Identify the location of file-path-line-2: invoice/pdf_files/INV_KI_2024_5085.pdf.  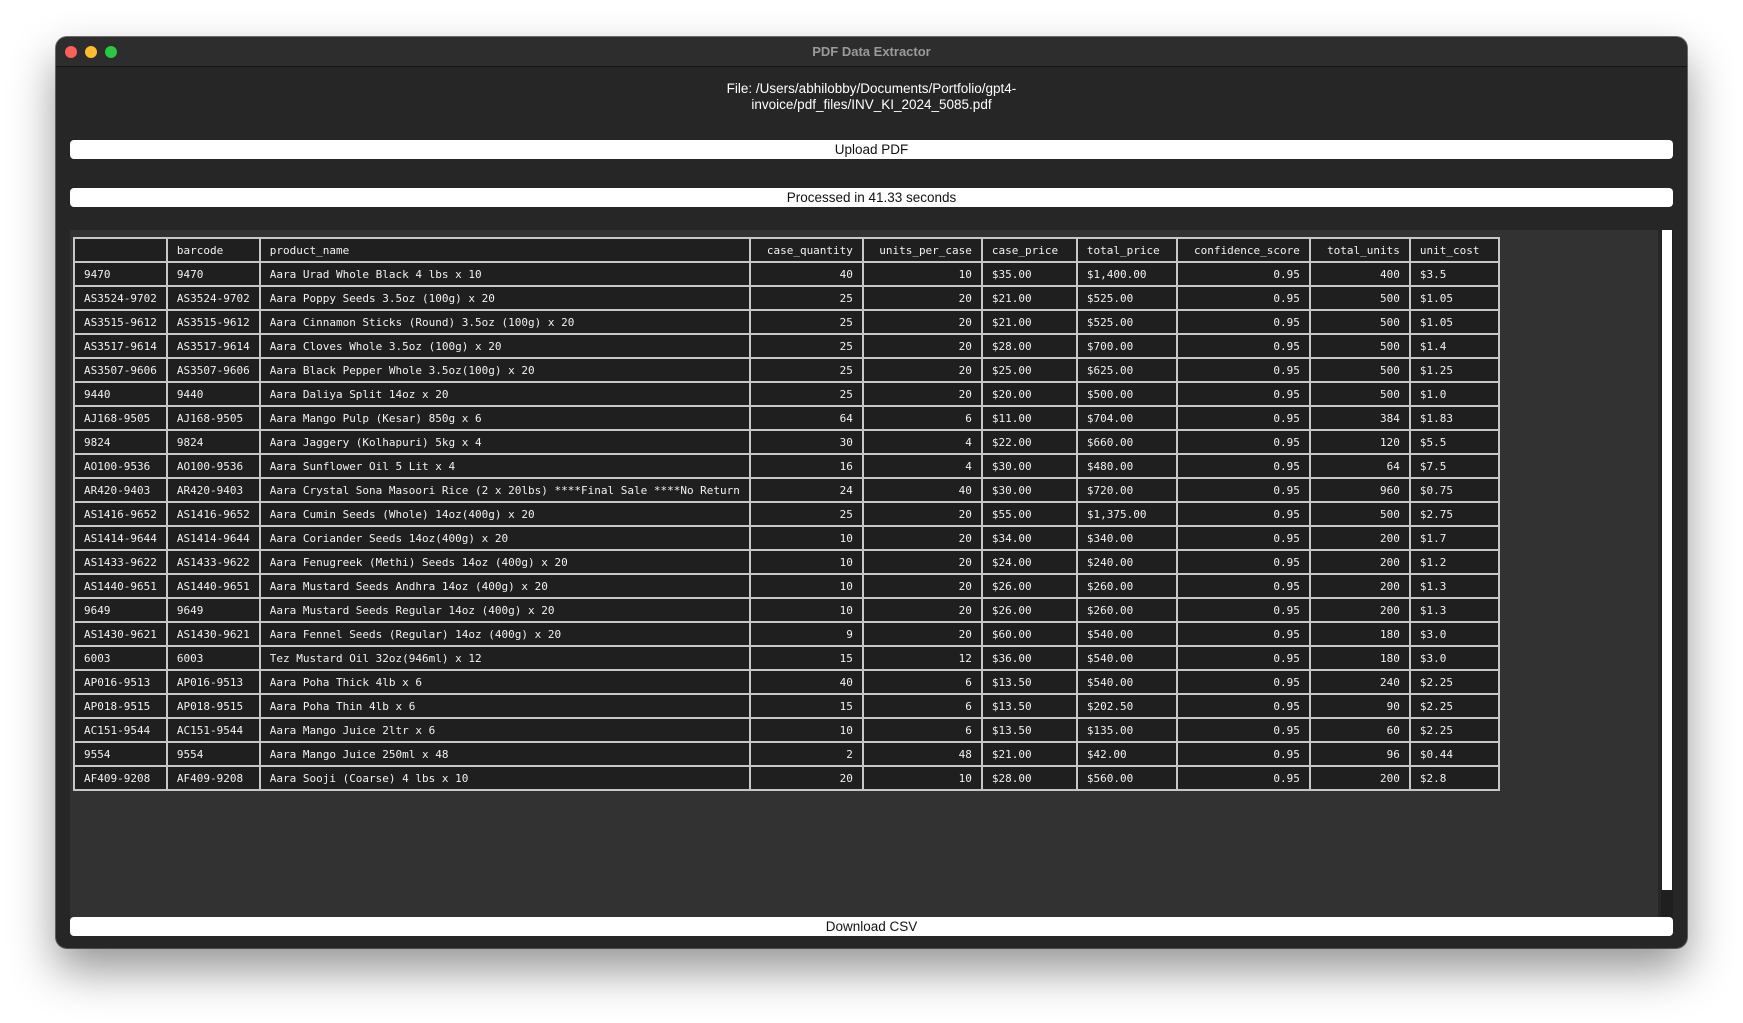
(871, 104).